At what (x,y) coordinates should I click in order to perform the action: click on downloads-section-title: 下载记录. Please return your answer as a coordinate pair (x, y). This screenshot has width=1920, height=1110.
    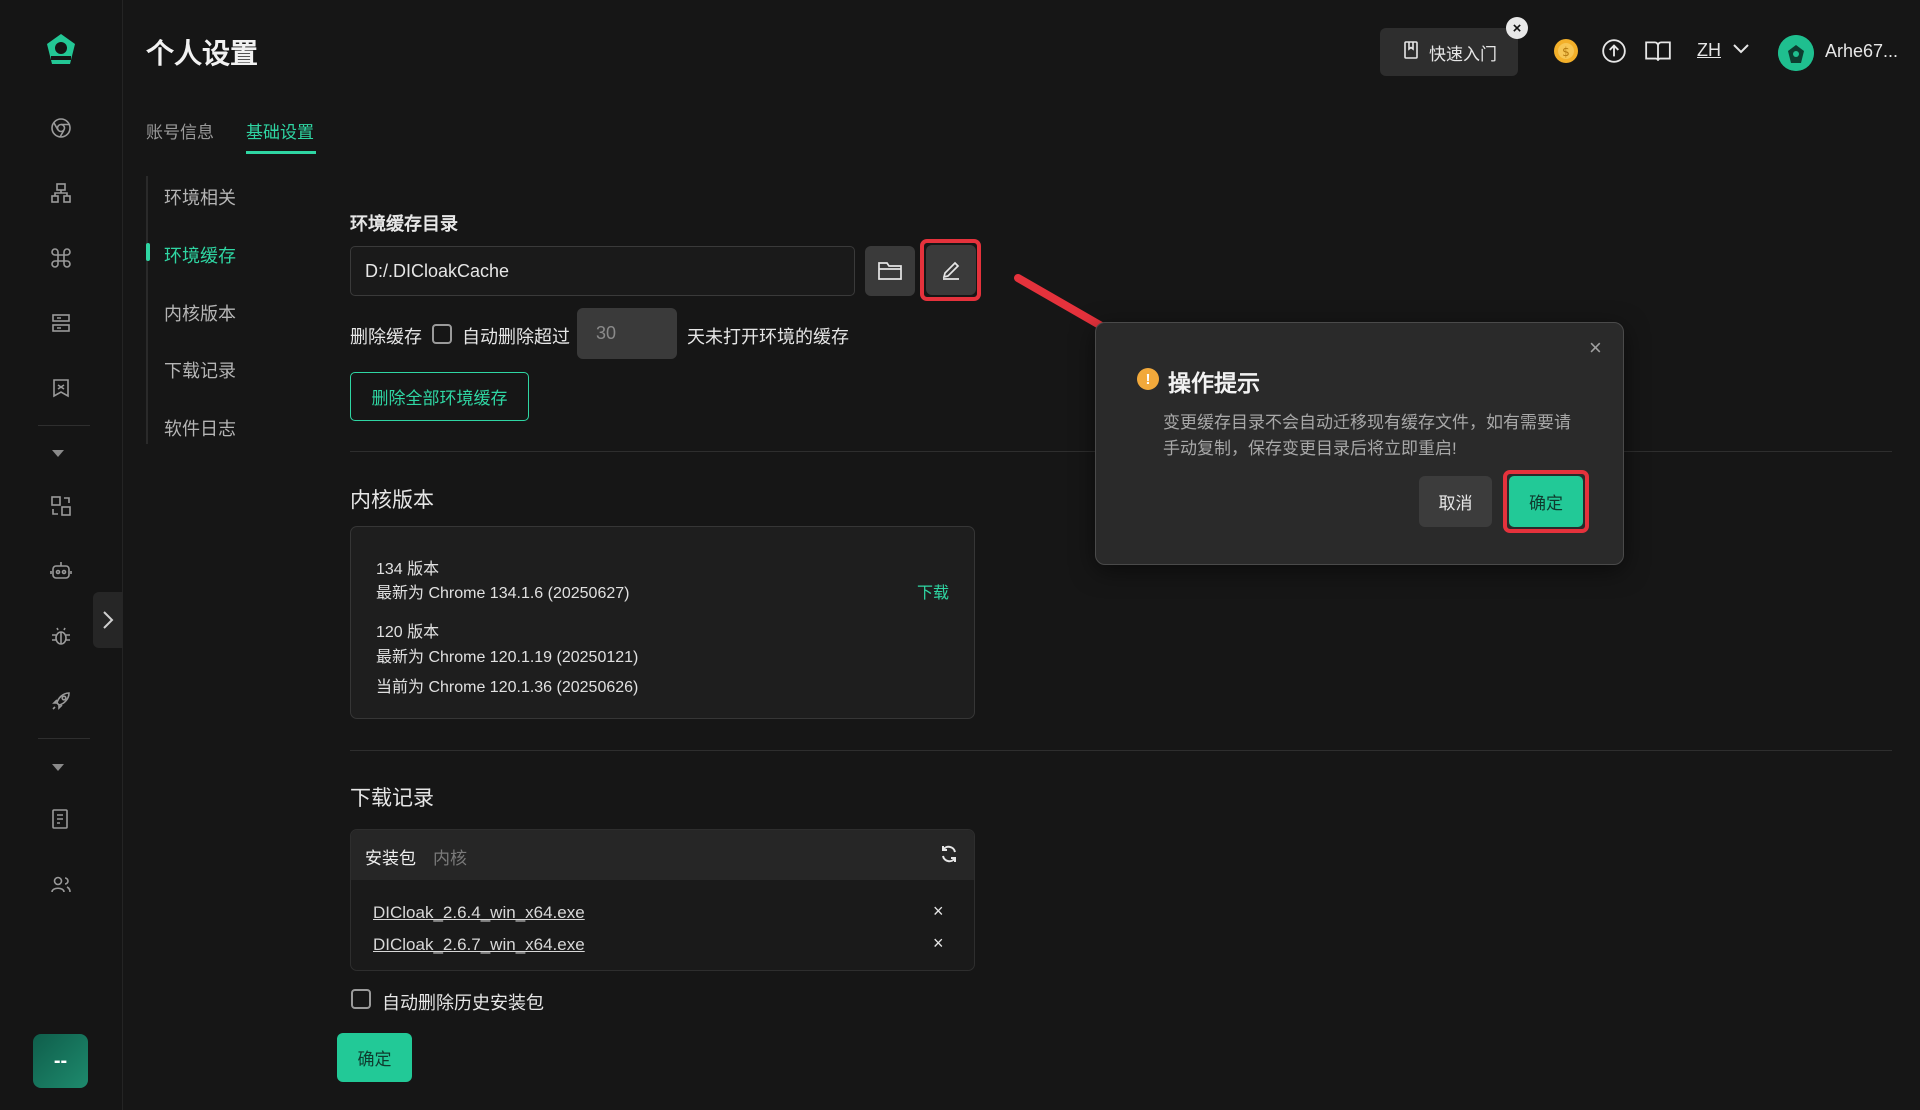
    Looking at the image, I should click on (392, 798).